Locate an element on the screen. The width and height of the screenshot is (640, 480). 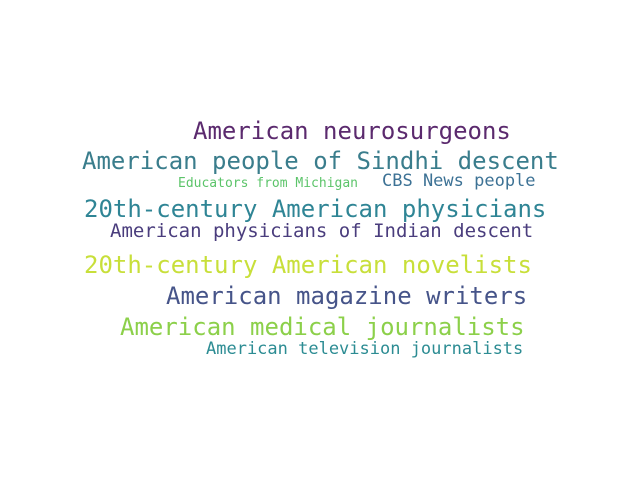
word-20th-century-american-physicians: 20th-century American physicians is located at coordinates (315, 209).